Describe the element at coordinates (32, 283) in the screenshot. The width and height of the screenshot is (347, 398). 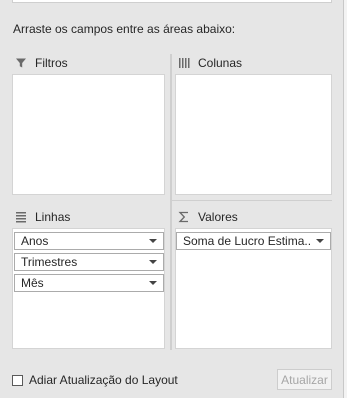
I see `field-label: Mês` at that location.